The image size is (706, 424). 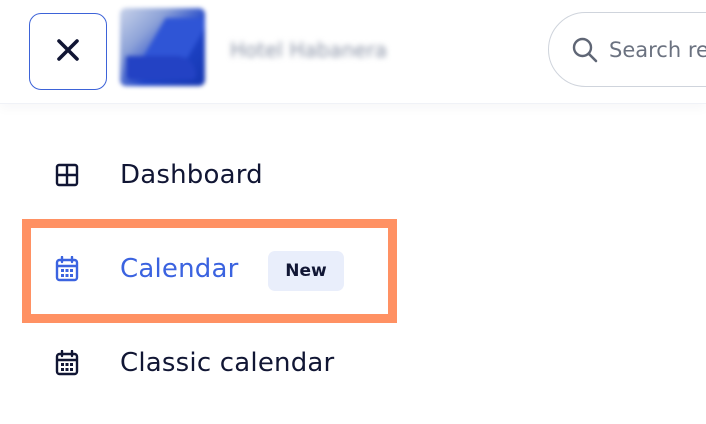 I want to click on nav-label-classic-calendar: Classic calendar, so click(x=227, y=363).